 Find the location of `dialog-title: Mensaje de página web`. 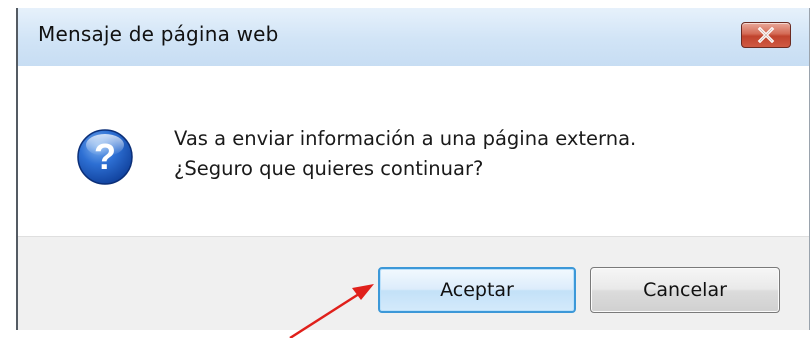

dialog-title: Mensaje de página web is located at coordinates (158, 34).